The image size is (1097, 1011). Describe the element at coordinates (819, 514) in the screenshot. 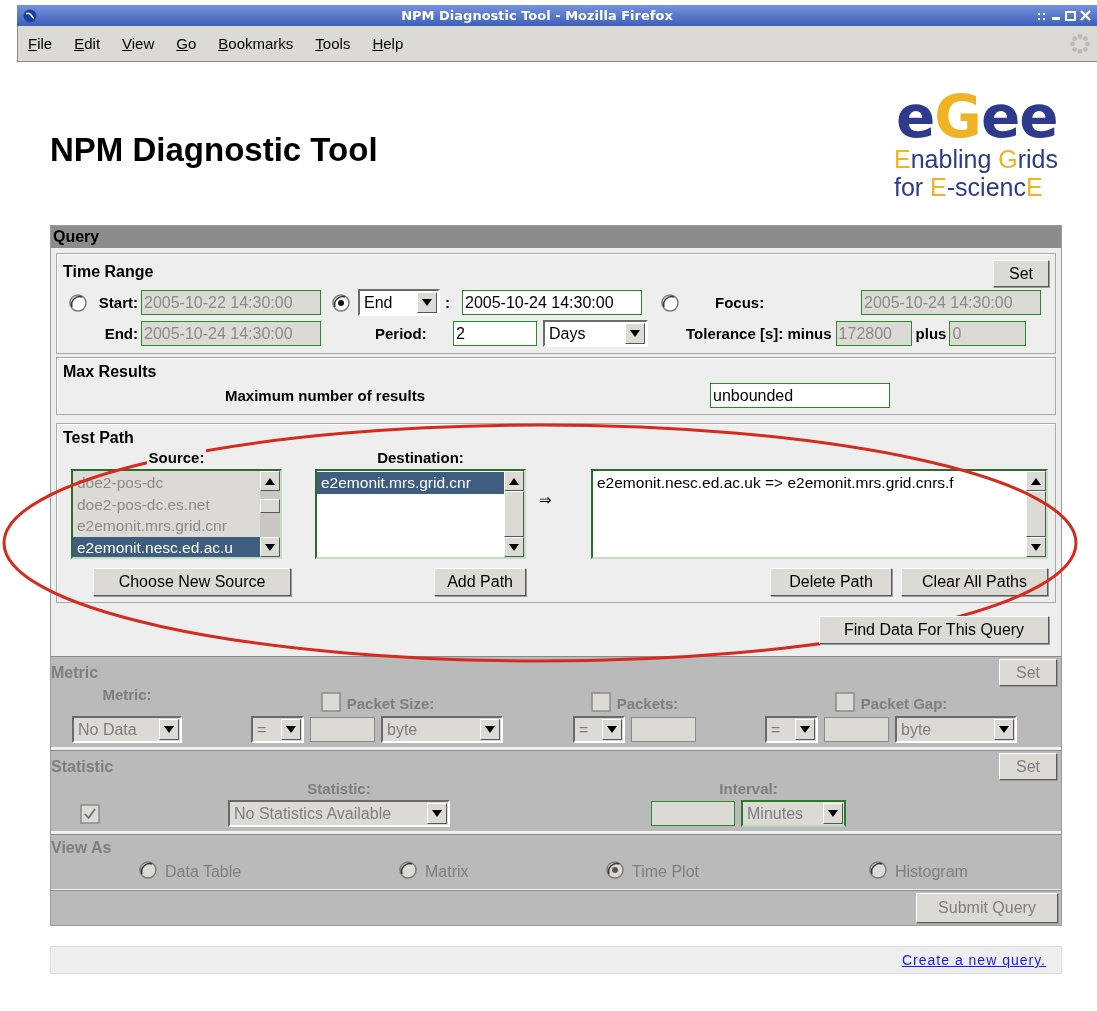

I see `list-box: e2emonit.nesc.ed.ac.uk => e2emonit.mrs.grid.cnrs.f` at that location.